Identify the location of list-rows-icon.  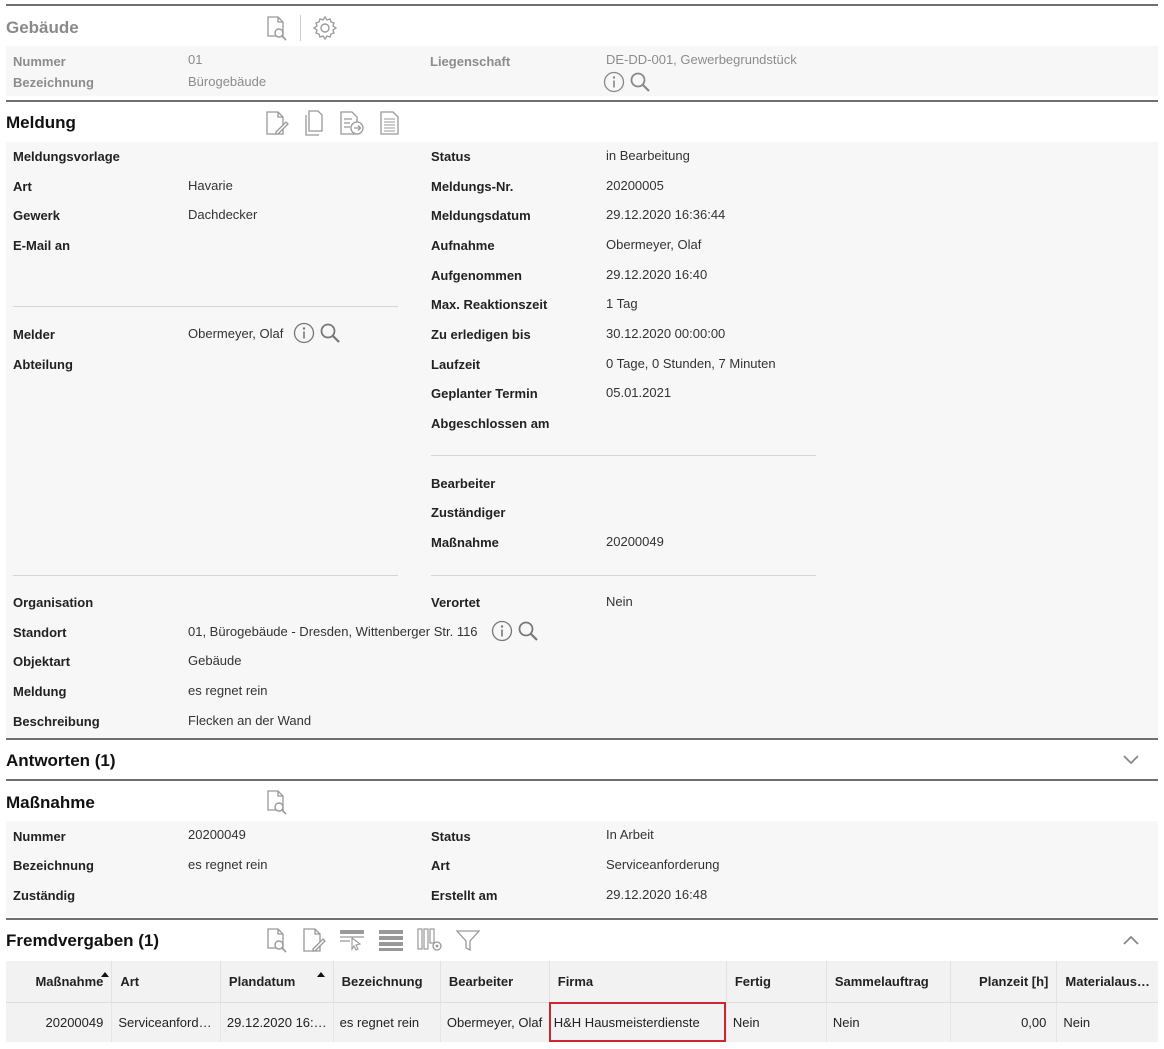
(391, 940).